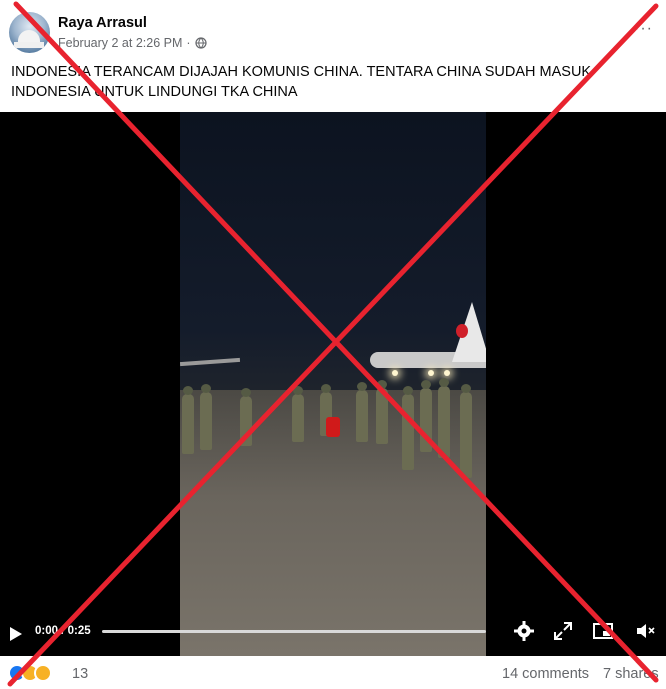 Image resolution: width=666 pixels, height=689 pixels. Describe the element at coordinates (120, 43) in the screenshot. I see `post-timestamp: February 2 at 2:26 PM` at that location.